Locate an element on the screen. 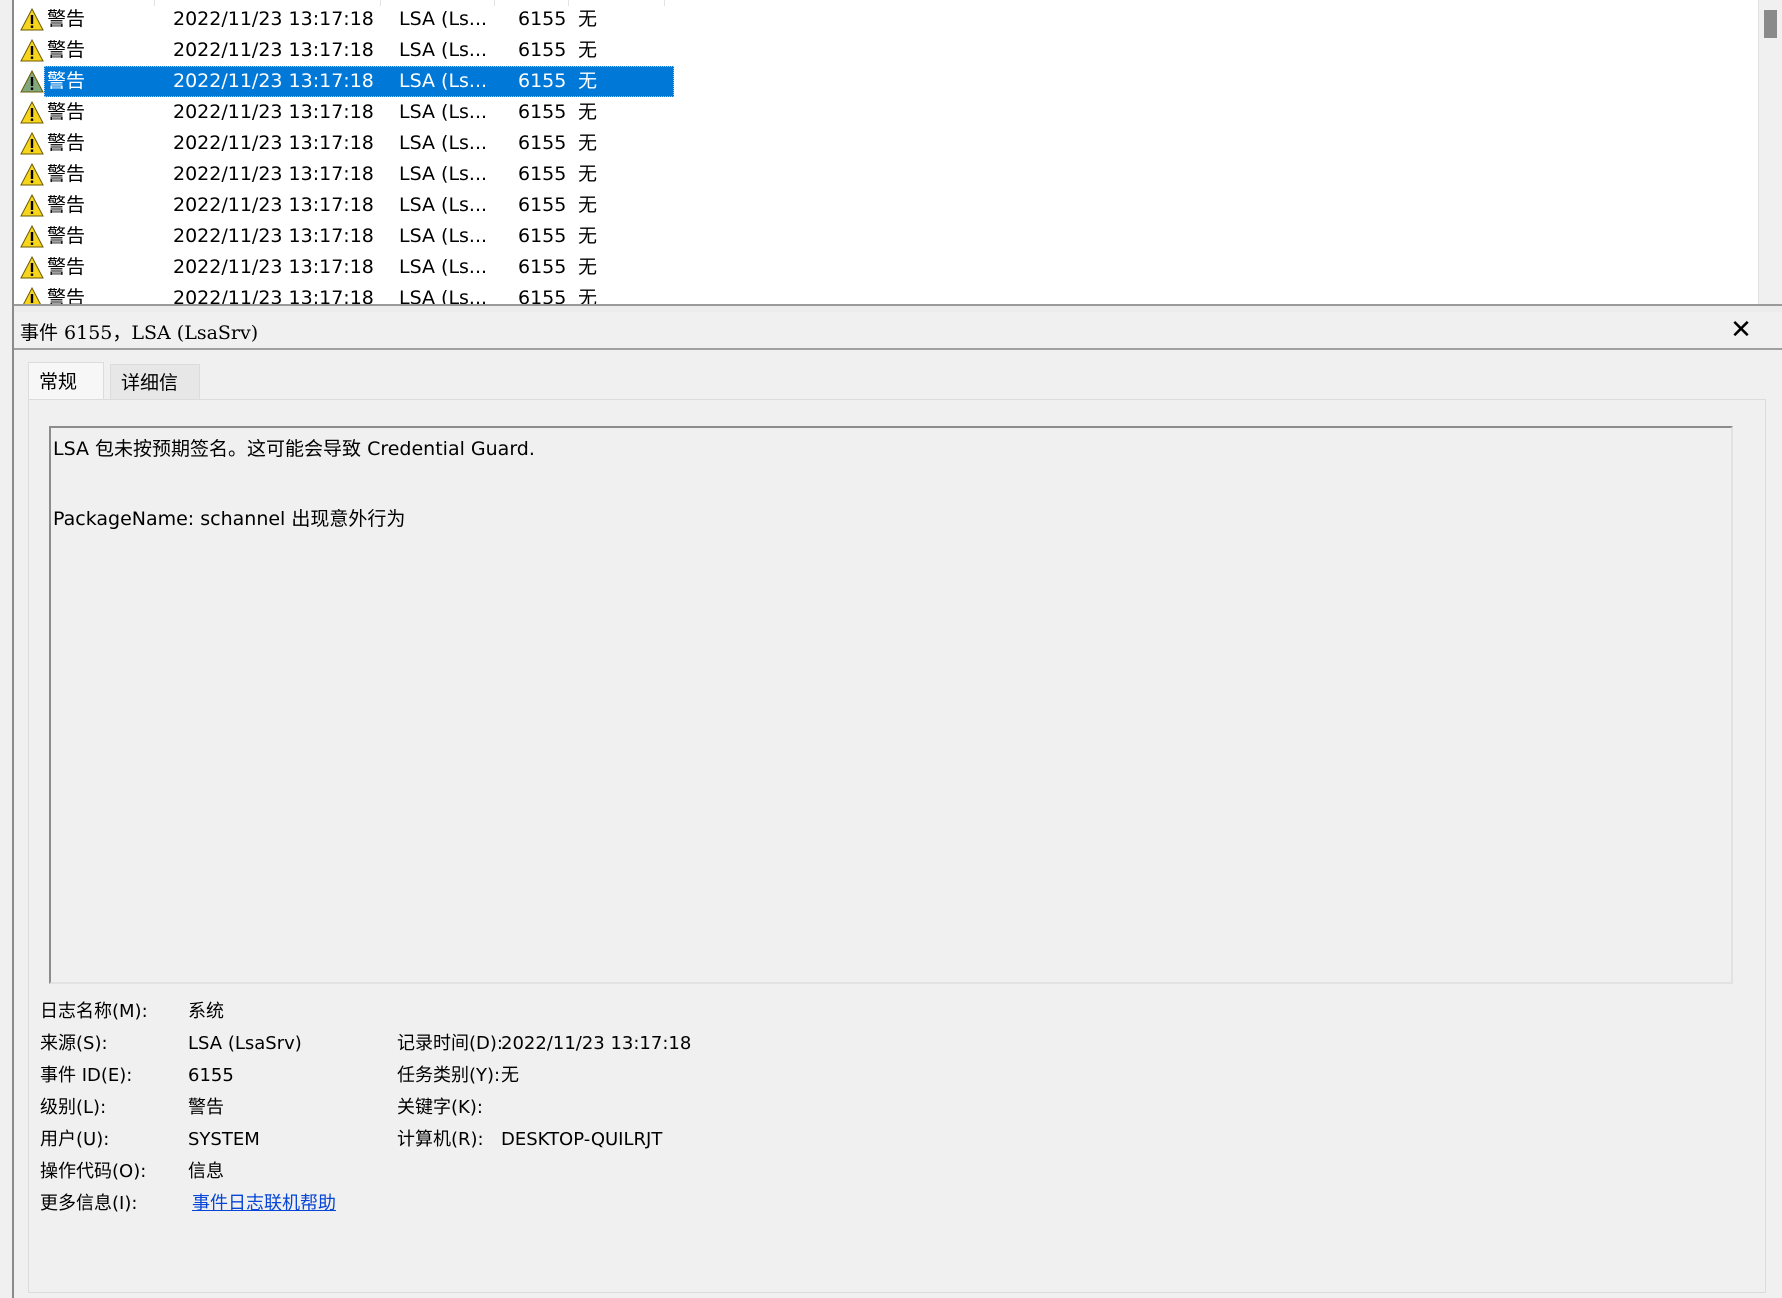 This screenshot has width=1782, height=1298. event-id-label: 事件 ID(E): is located at coordinates (86, 1075).